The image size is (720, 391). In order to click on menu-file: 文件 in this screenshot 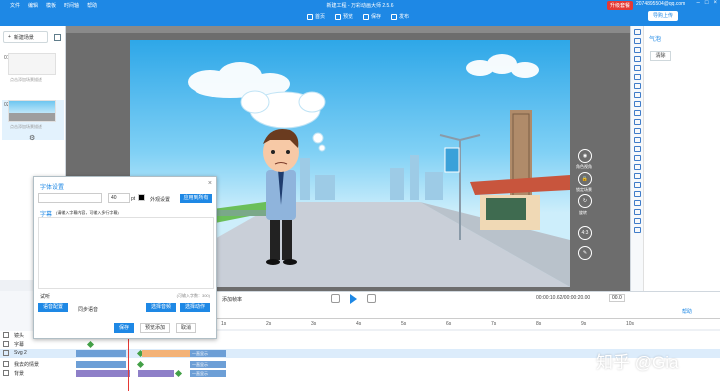, I will do `click(15, 5)`.